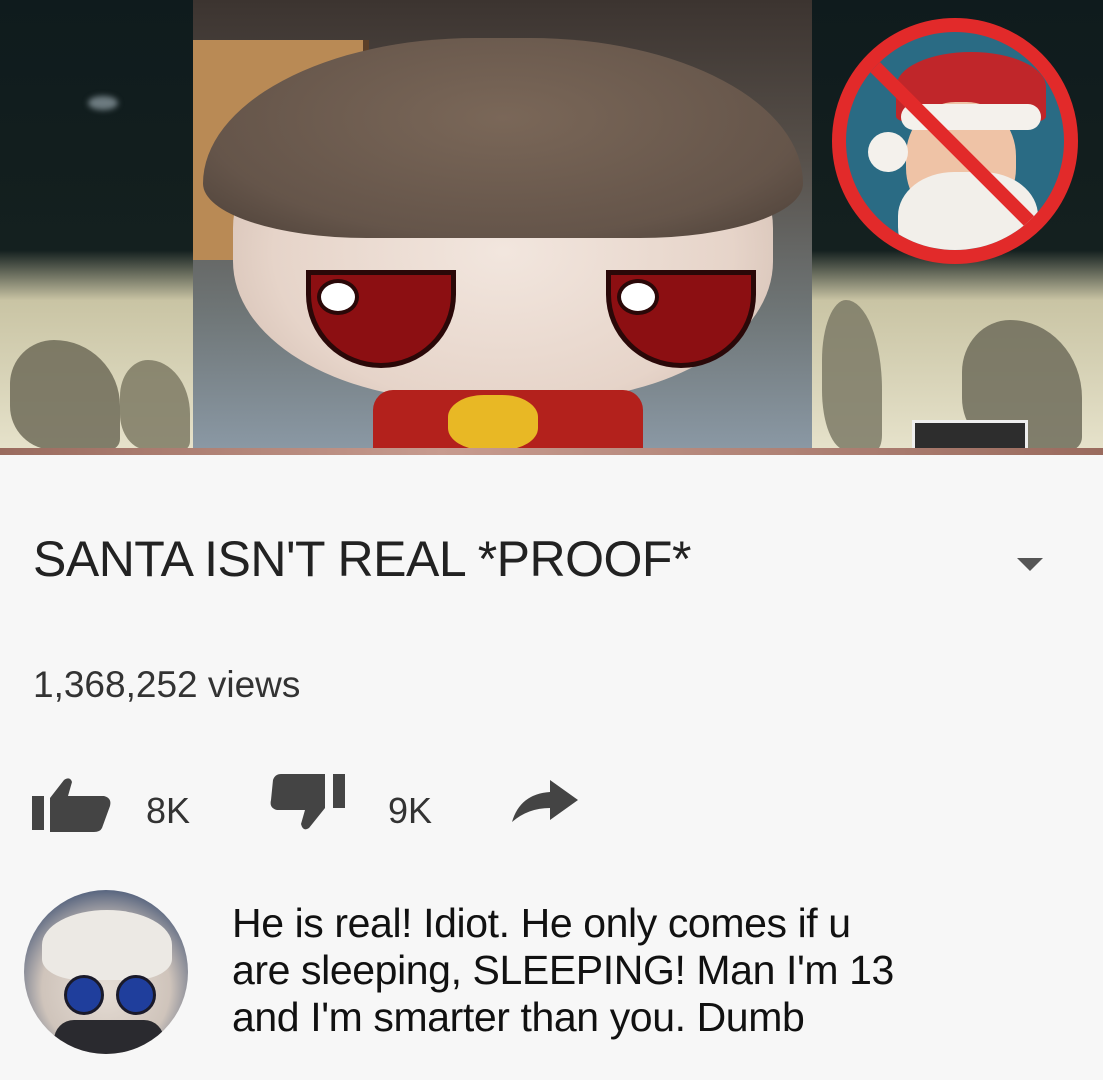 This screenshot has height=1080, width=1103. What do you see at coordinates (97, 227) in the screenshot?
I see `background-scene-left` at bounding box center [97, 227].